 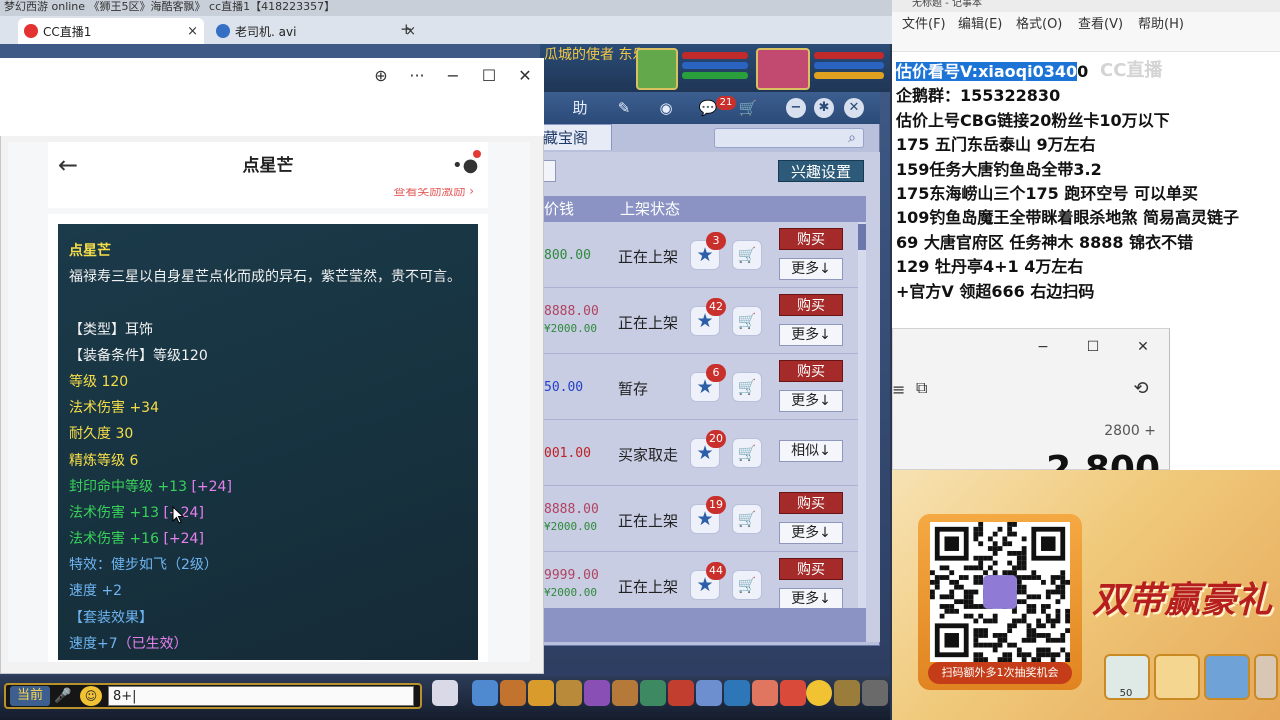 What do you see at coordinates (1141, 389) in the screenshot?
I see `history-icon: ⟲` at bounding box center [1141, 389].